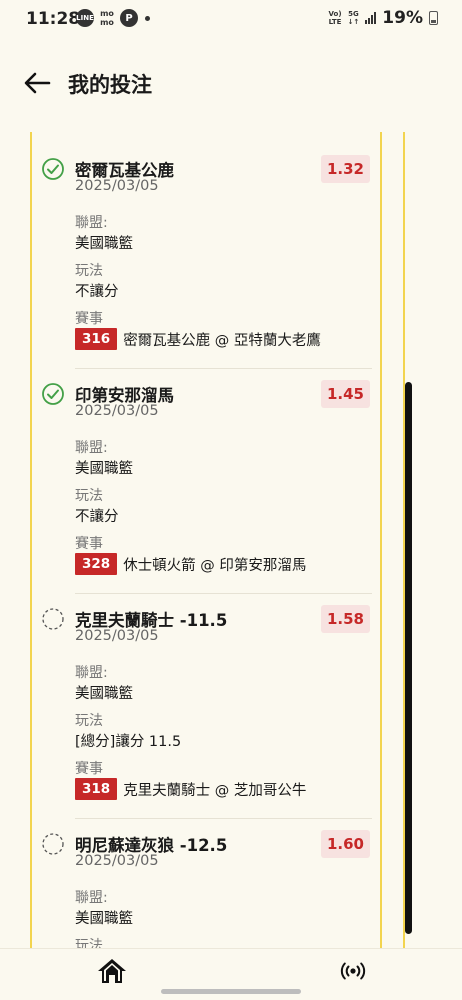 This screenshot has height=1000, width=462. Describe the element at coordinates (222, 340) in the screenshot. I see `event-matchup: 密爾瓦基公鹿 @ 亞特蘭大老鷹` at that location.